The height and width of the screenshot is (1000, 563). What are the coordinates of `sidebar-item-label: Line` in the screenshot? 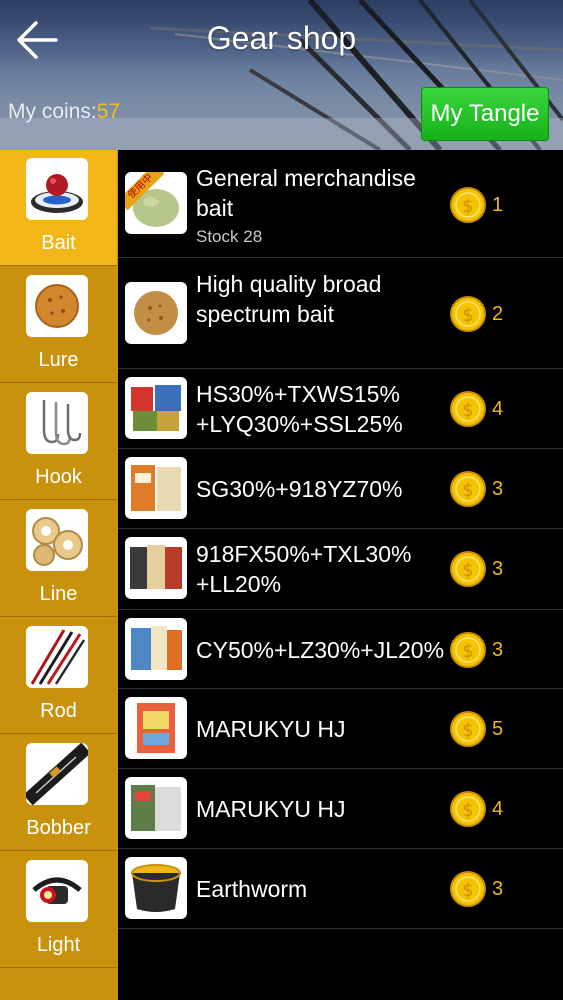 It's located at (58, 594).